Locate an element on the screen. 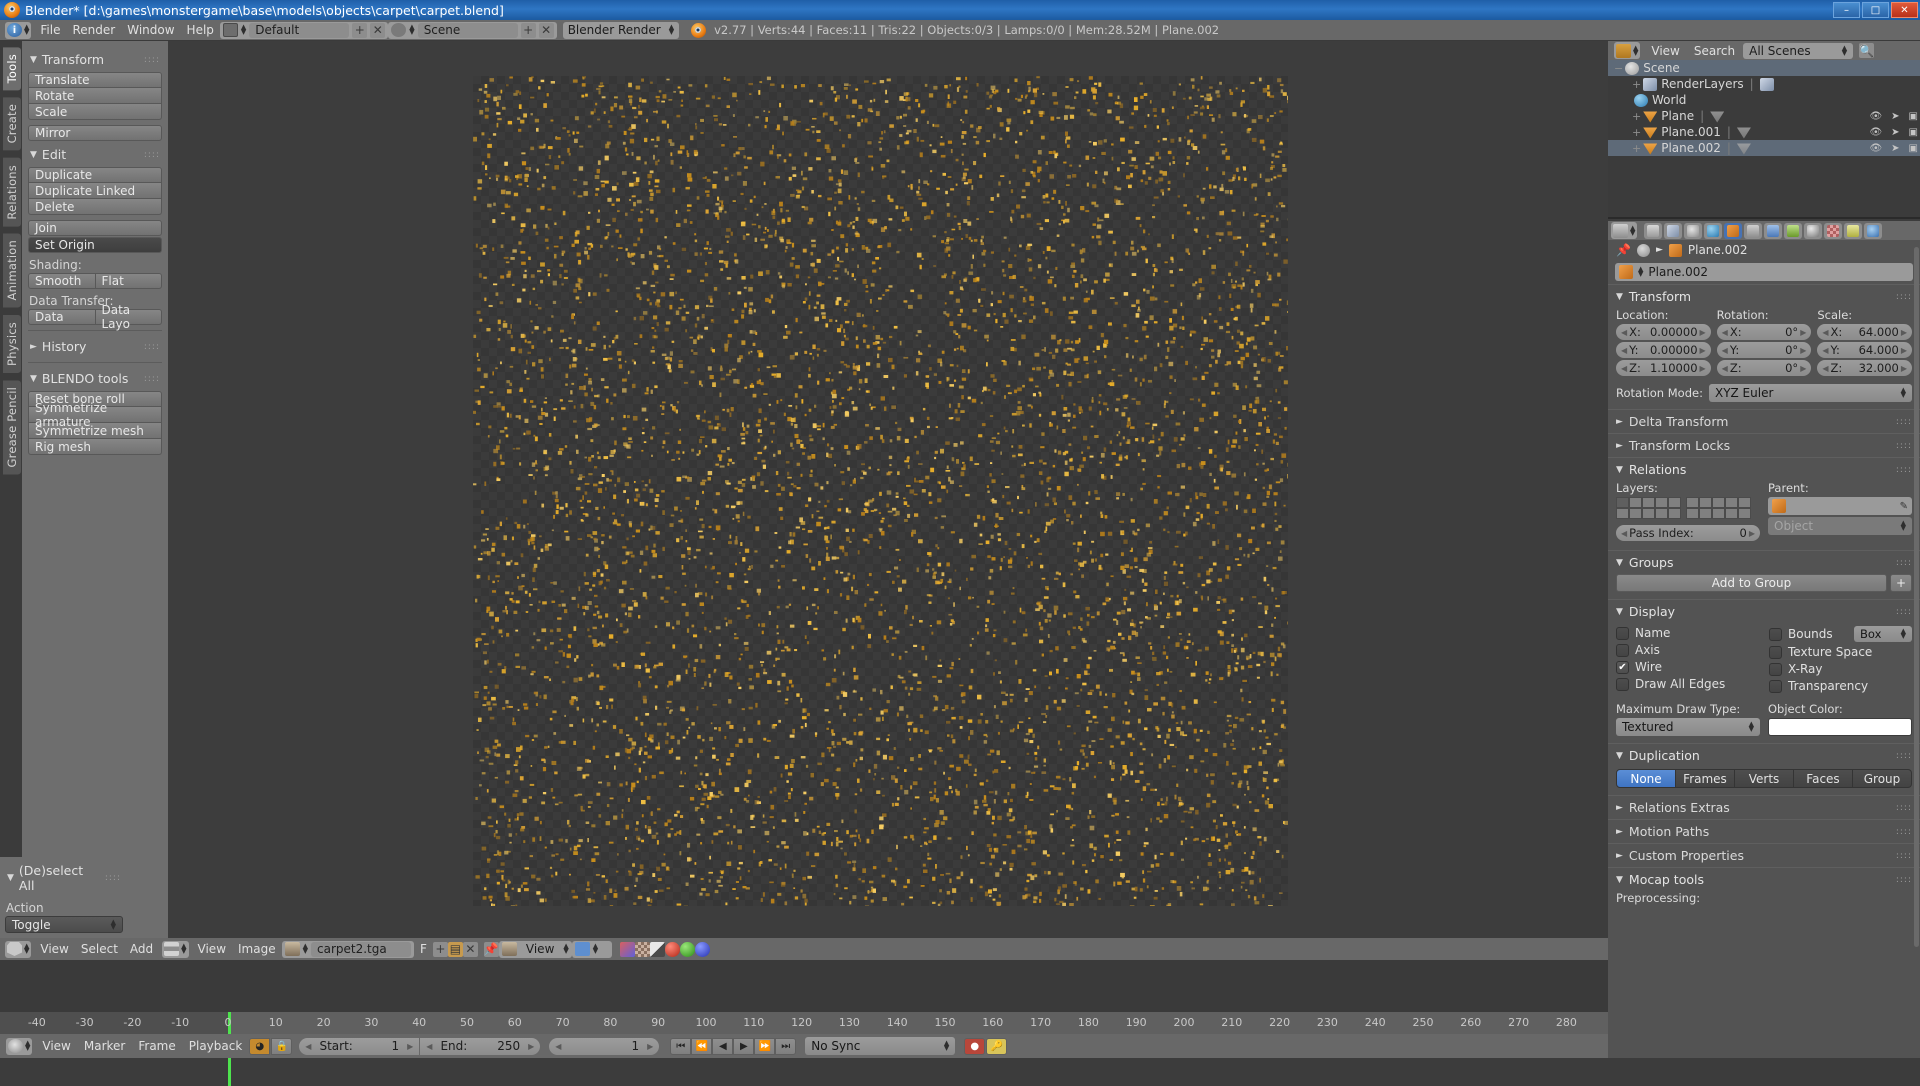 Image resolution: width=1920 pixels, height=1086 pixels. display-option-name: Name is located at coordinates (1687, 633).